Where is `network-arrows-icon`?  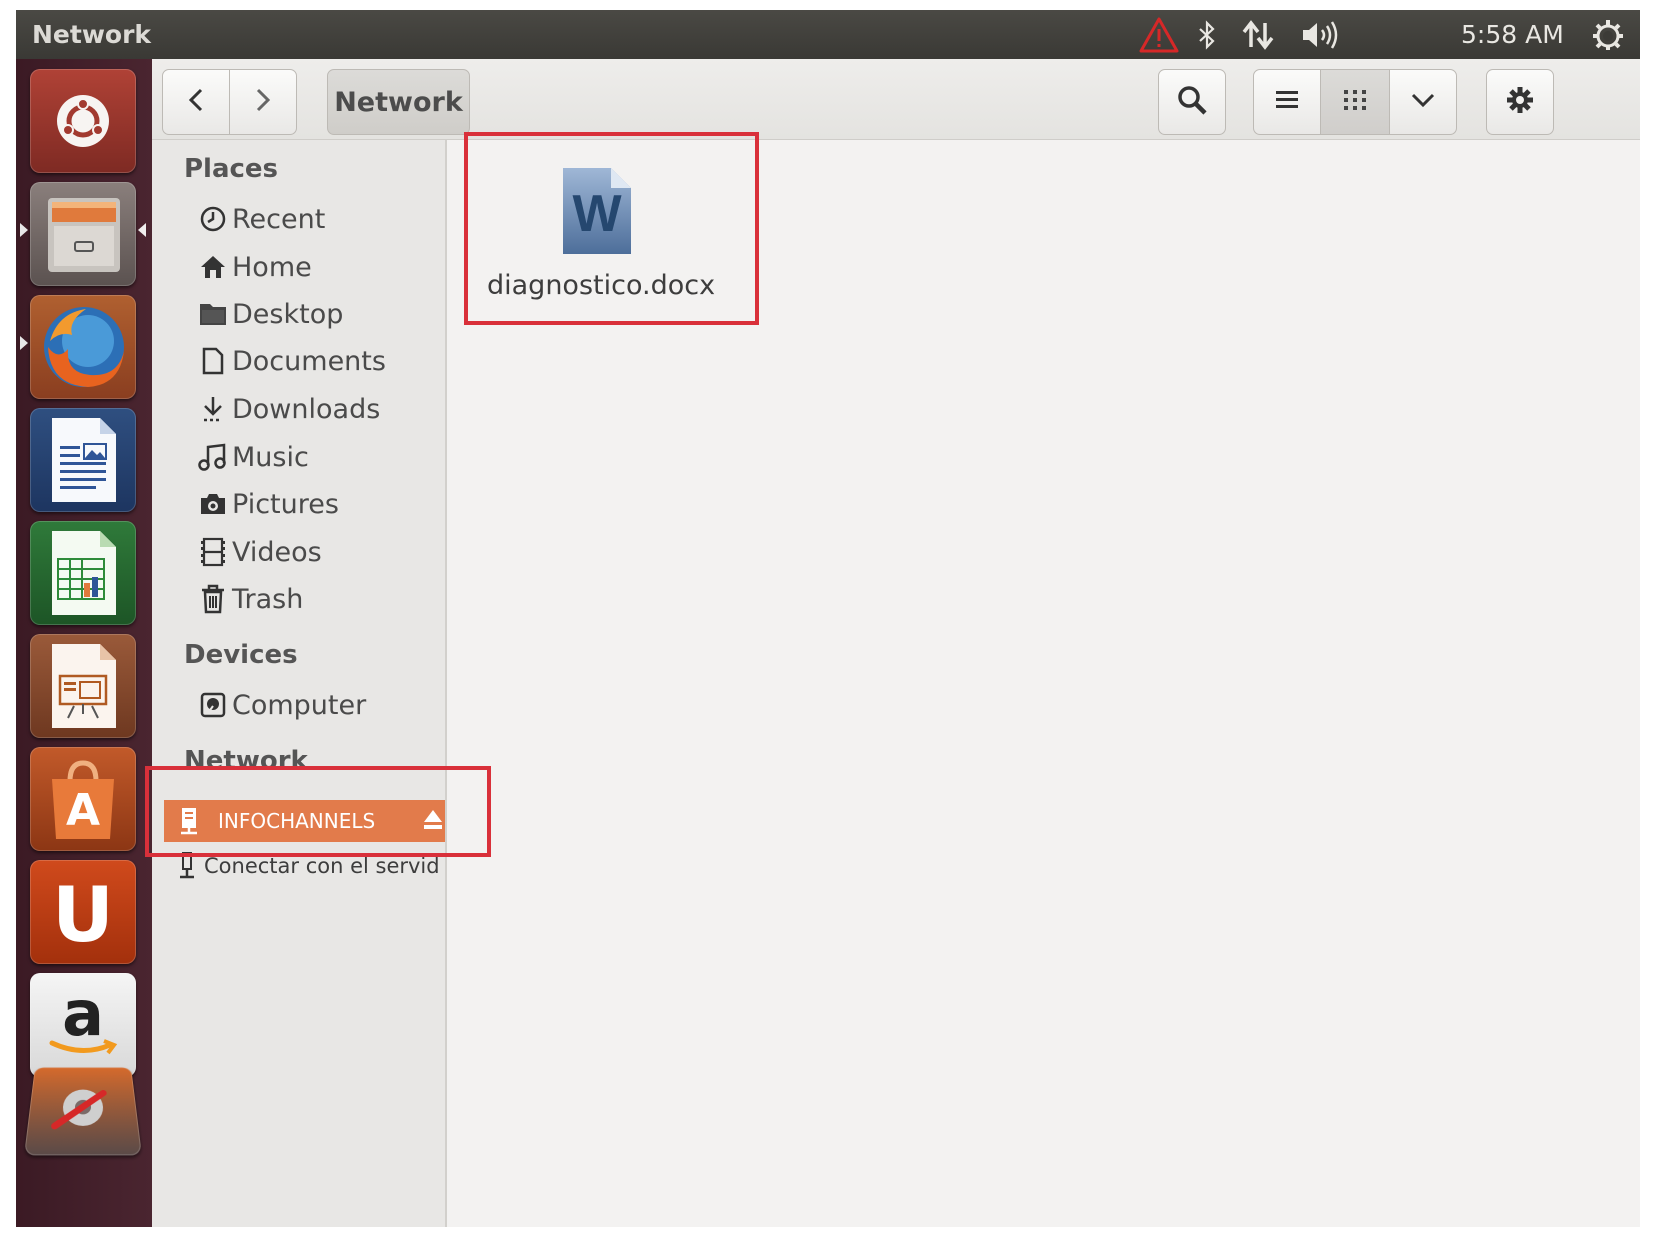
network-arrows-icon is located at coordinates (1258, 34).